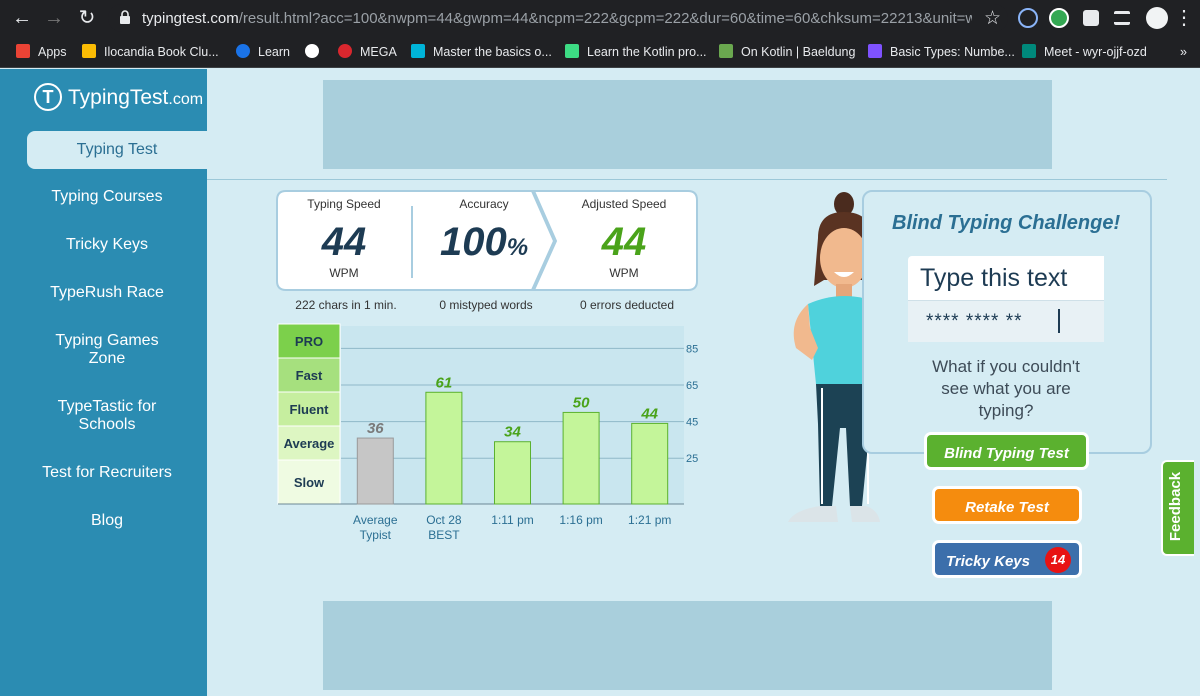 The width and height of the screenshot is (1200, 696). I want to click on sidebar-item-typing-courses: Typing Courses, so click(107, 197).